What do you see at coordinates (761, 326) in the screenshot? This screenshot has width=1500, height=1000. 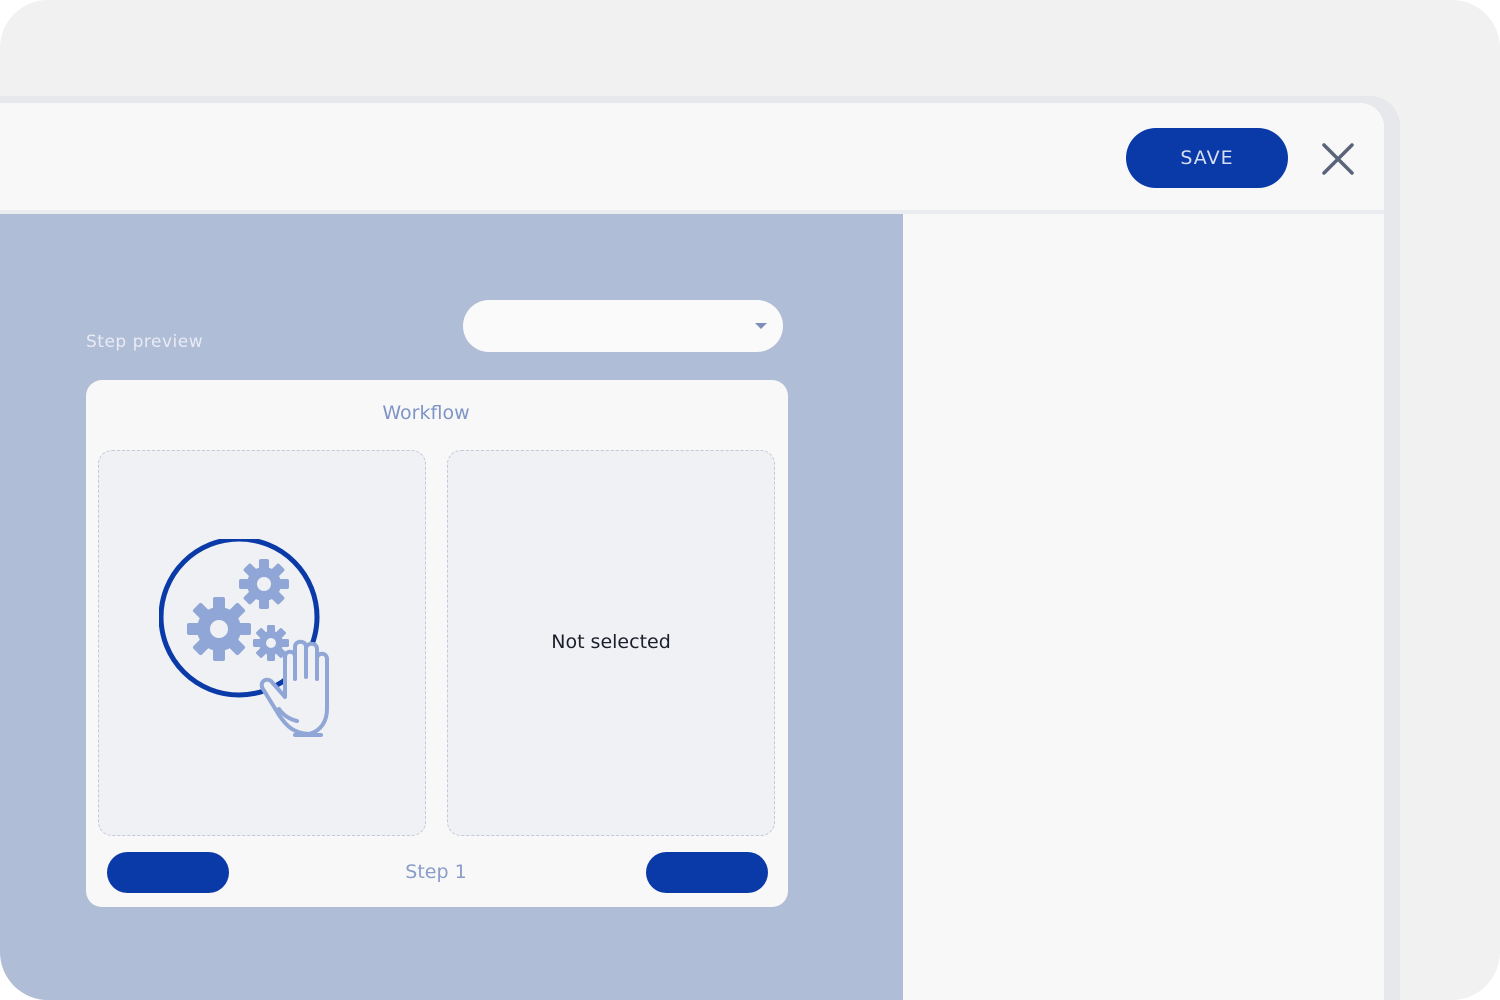 I see `chevron-down-icon` at bounding box center [761, 326].